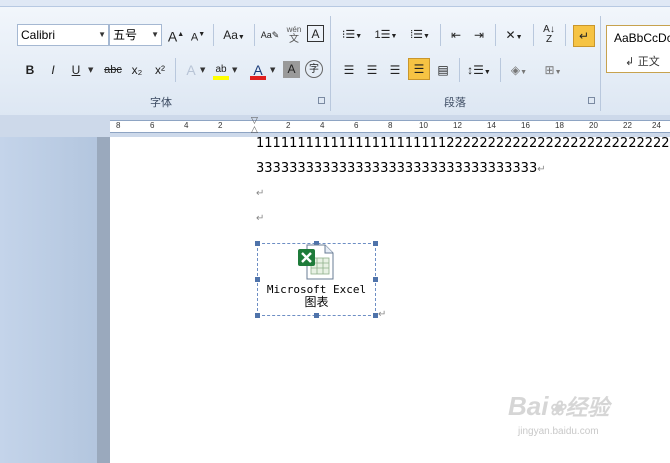 The height and width of the screenshot is (463, 670). I want to click on horizontal-ruler: 8 6 4 2 2 4 6 8 10 12 14 16 18 20 22 24, so click(390, 126).